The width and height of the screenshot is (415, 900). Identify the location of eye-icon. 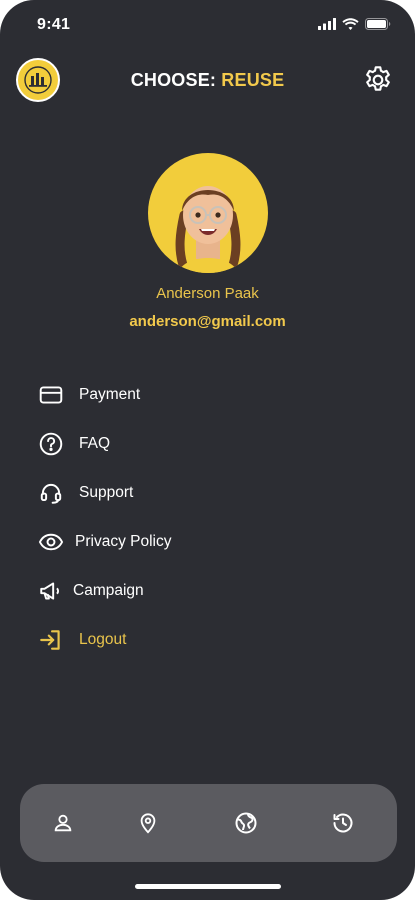
(51, 542).